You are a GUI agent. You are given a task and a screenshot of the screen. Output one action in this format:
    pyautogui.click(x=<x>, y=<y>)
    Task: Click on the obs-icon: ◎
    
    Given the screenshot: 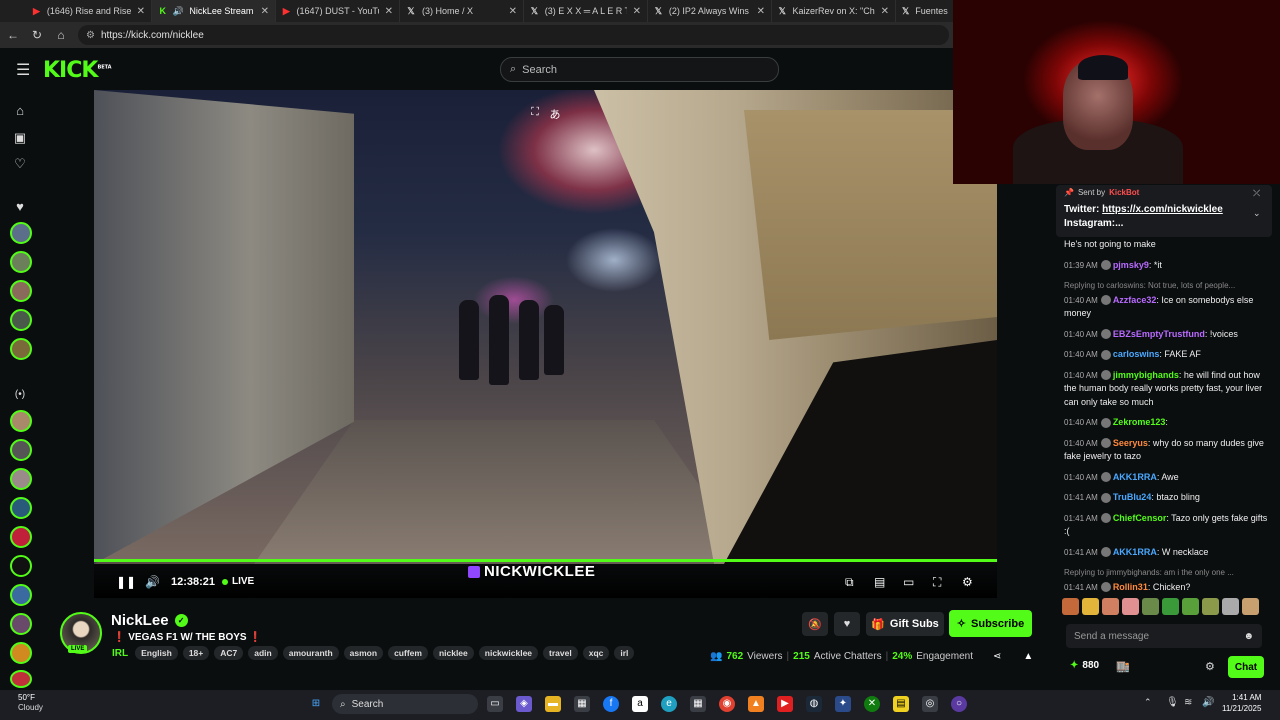 What is the action you would take?
    pyautogui.click(x=930, y=704)
    